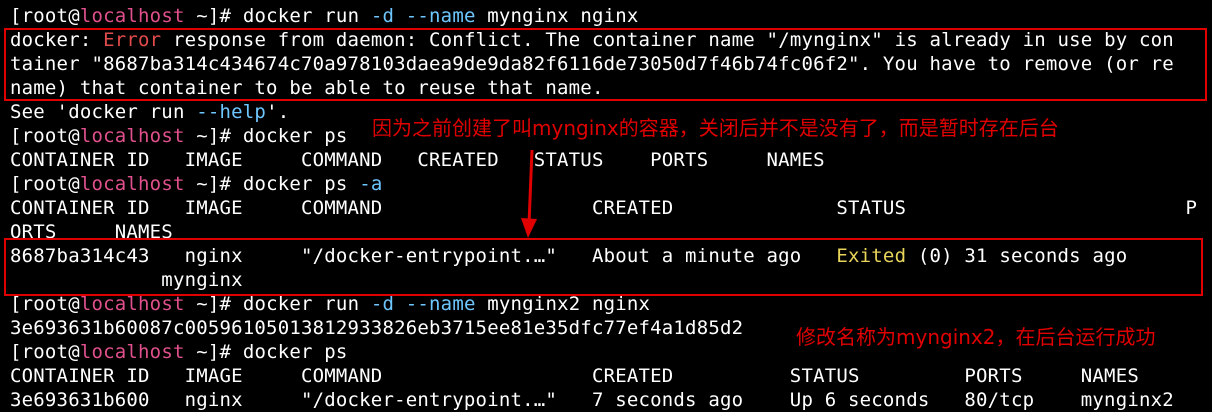  I want to click on terminal-line: [root@localhost ~]# docker ps -a, so click(196, 184).